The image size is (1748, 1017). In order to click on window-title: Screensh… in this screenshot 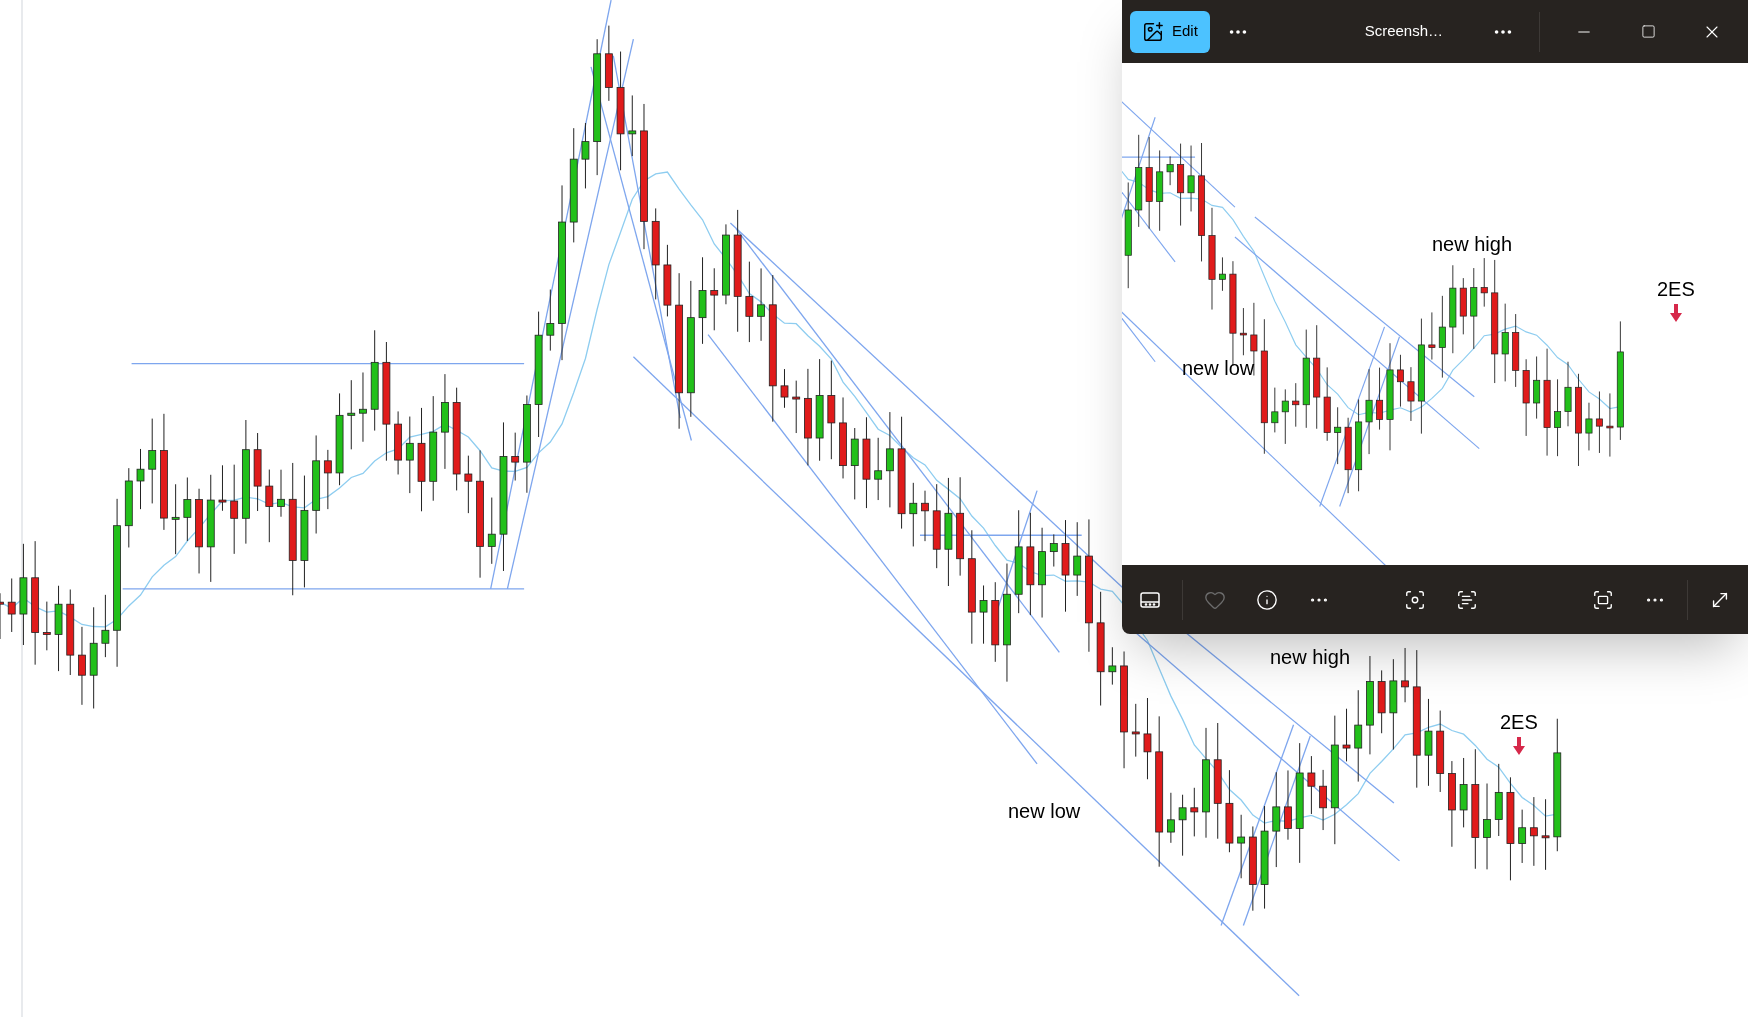, I will do `click(1403, 31)`.